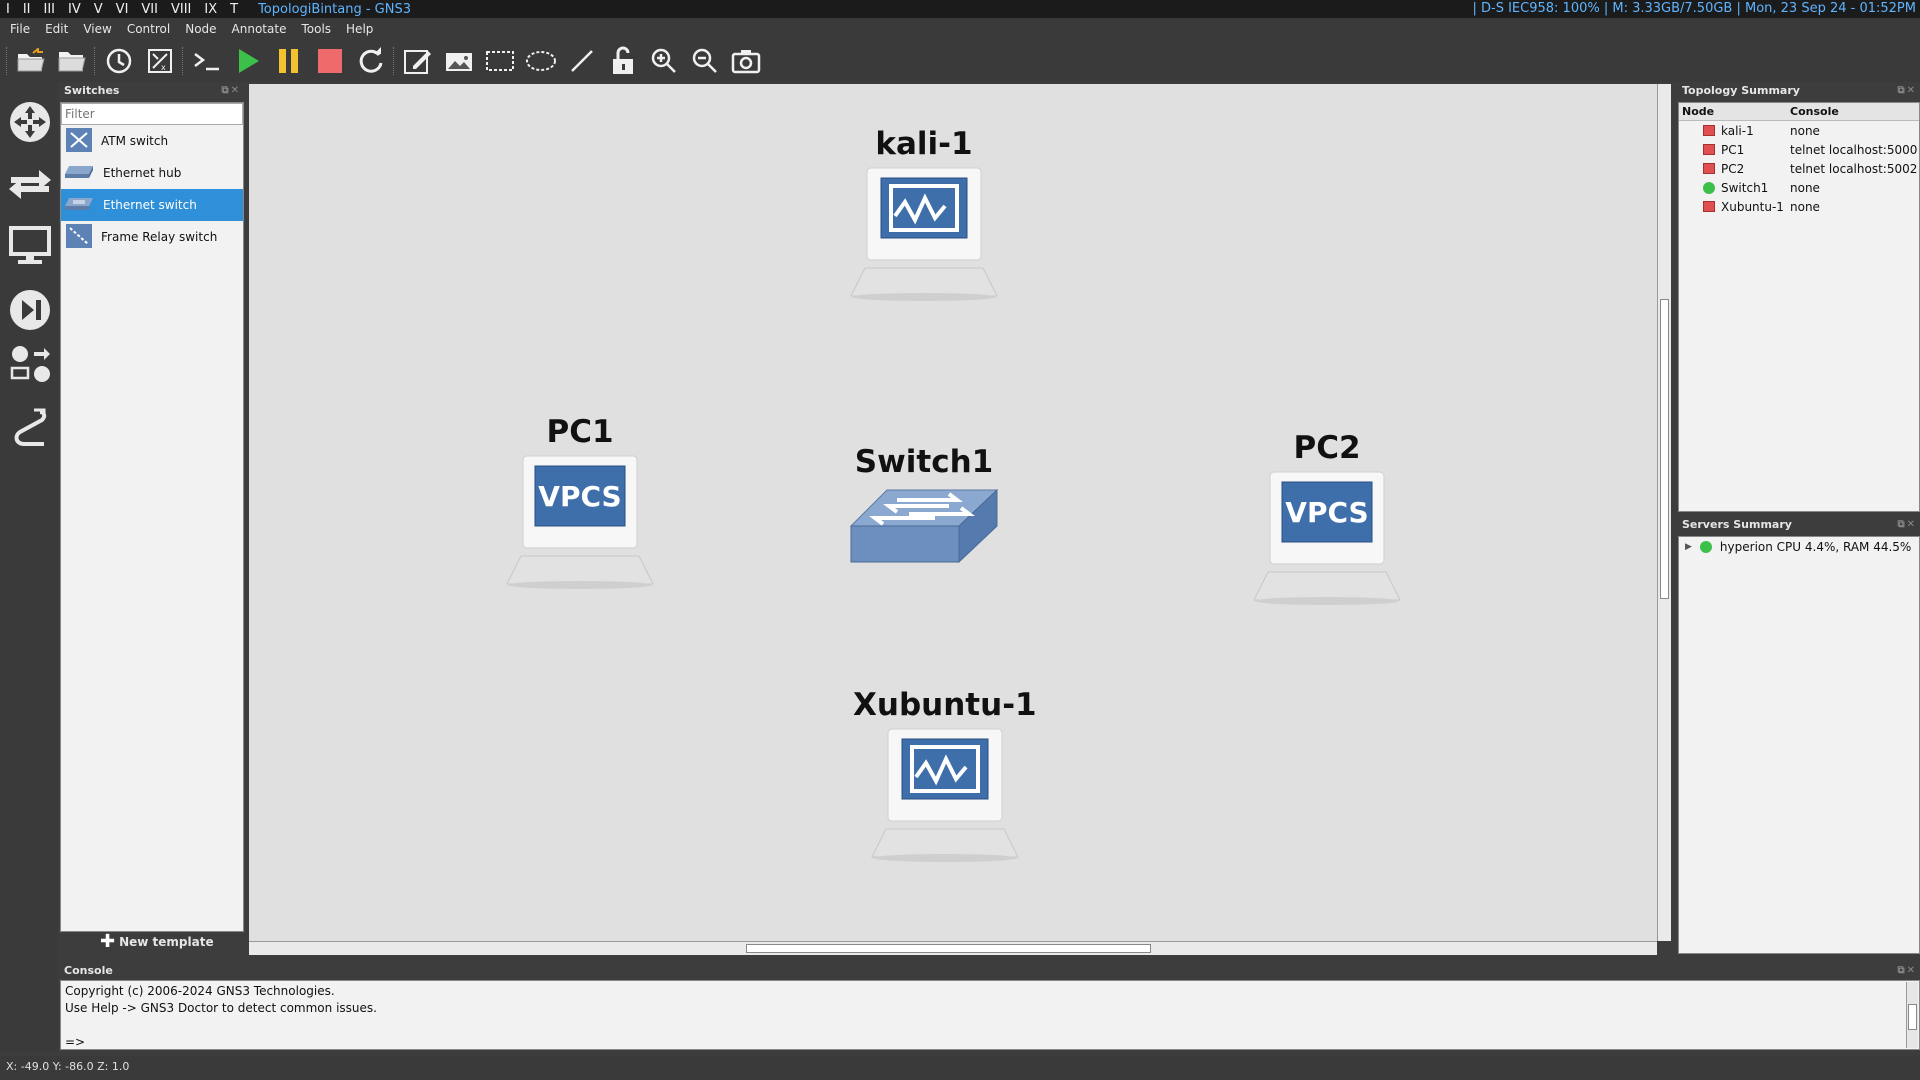 This screenshot has height=1080, width=1920. Describe the element at coordinates (30, 122) in the screenshot. I see `routers-category-icon` at that location.